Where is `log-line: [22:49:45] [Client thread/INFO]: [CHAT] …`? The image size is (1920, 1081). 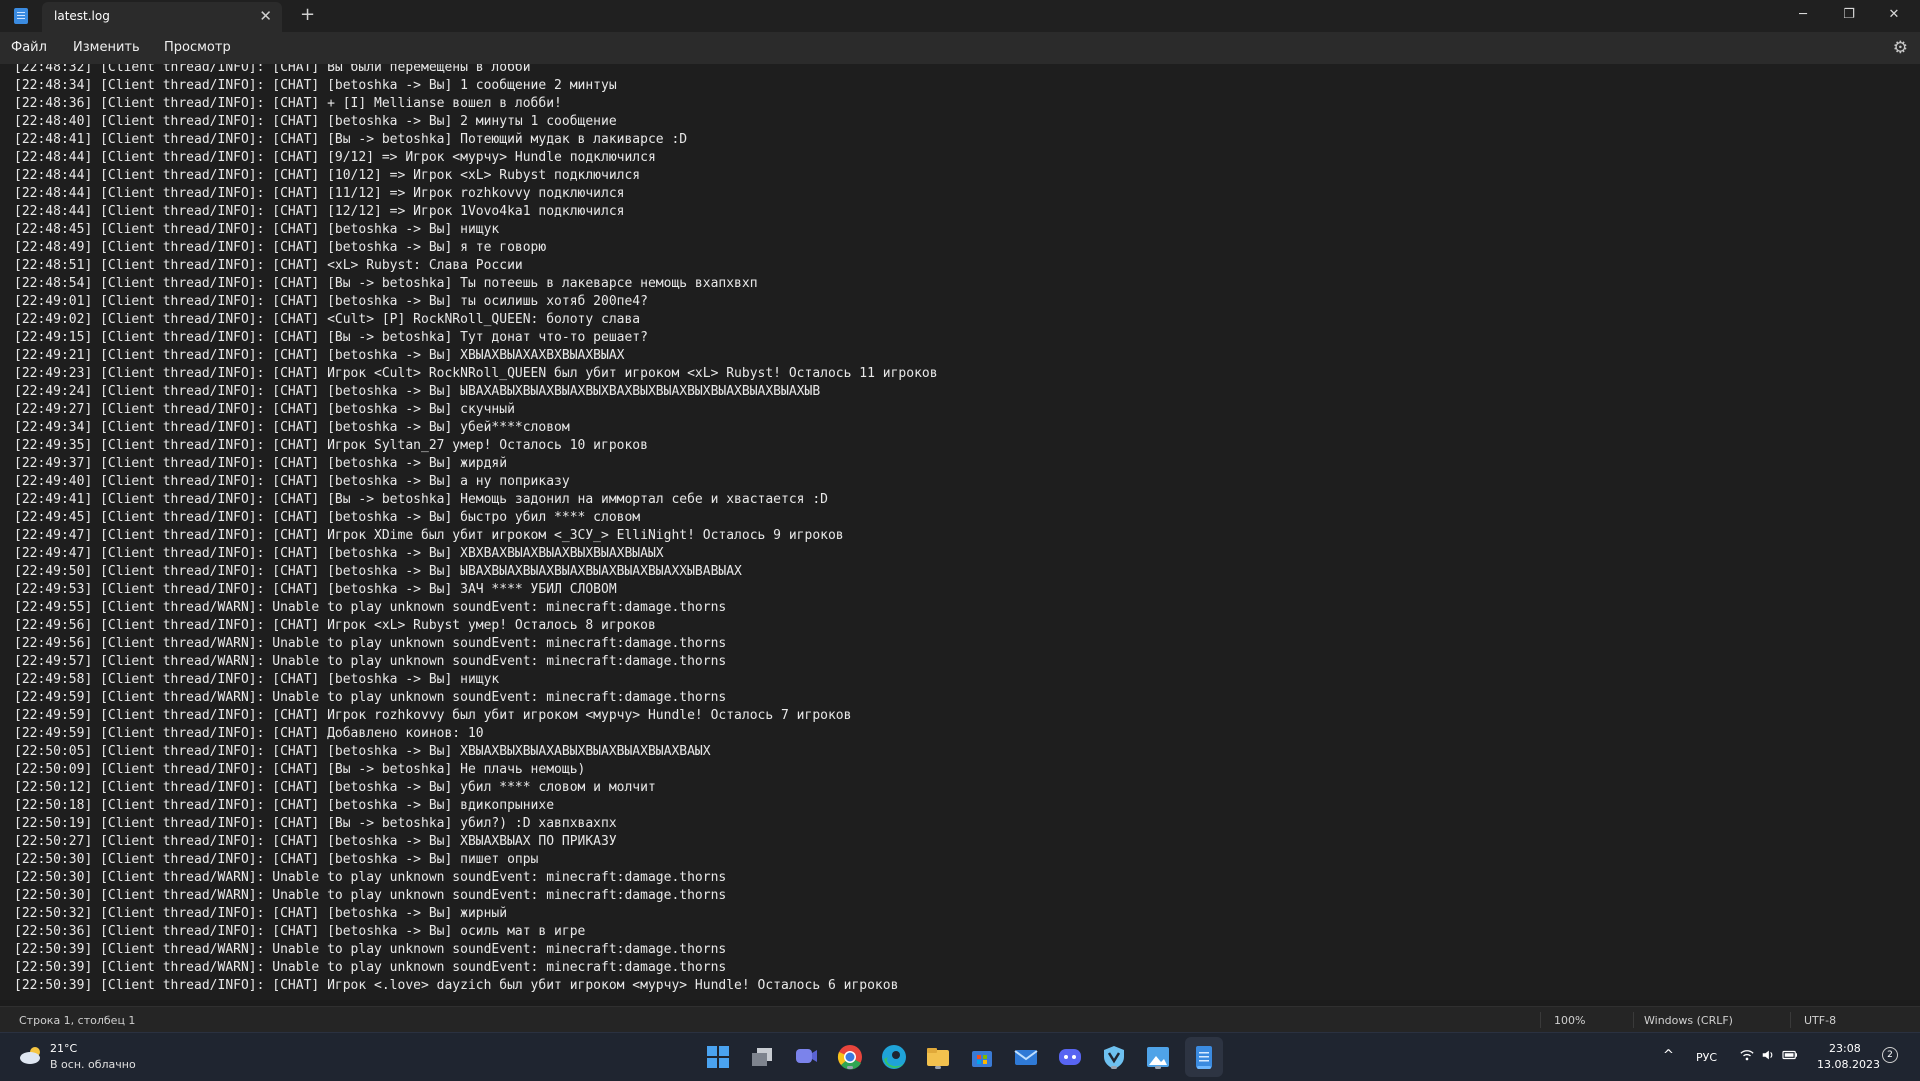
log-line: [22:49:45] [Client thread/INFO]: [CHAT] … is located at coordinates (327, 517).